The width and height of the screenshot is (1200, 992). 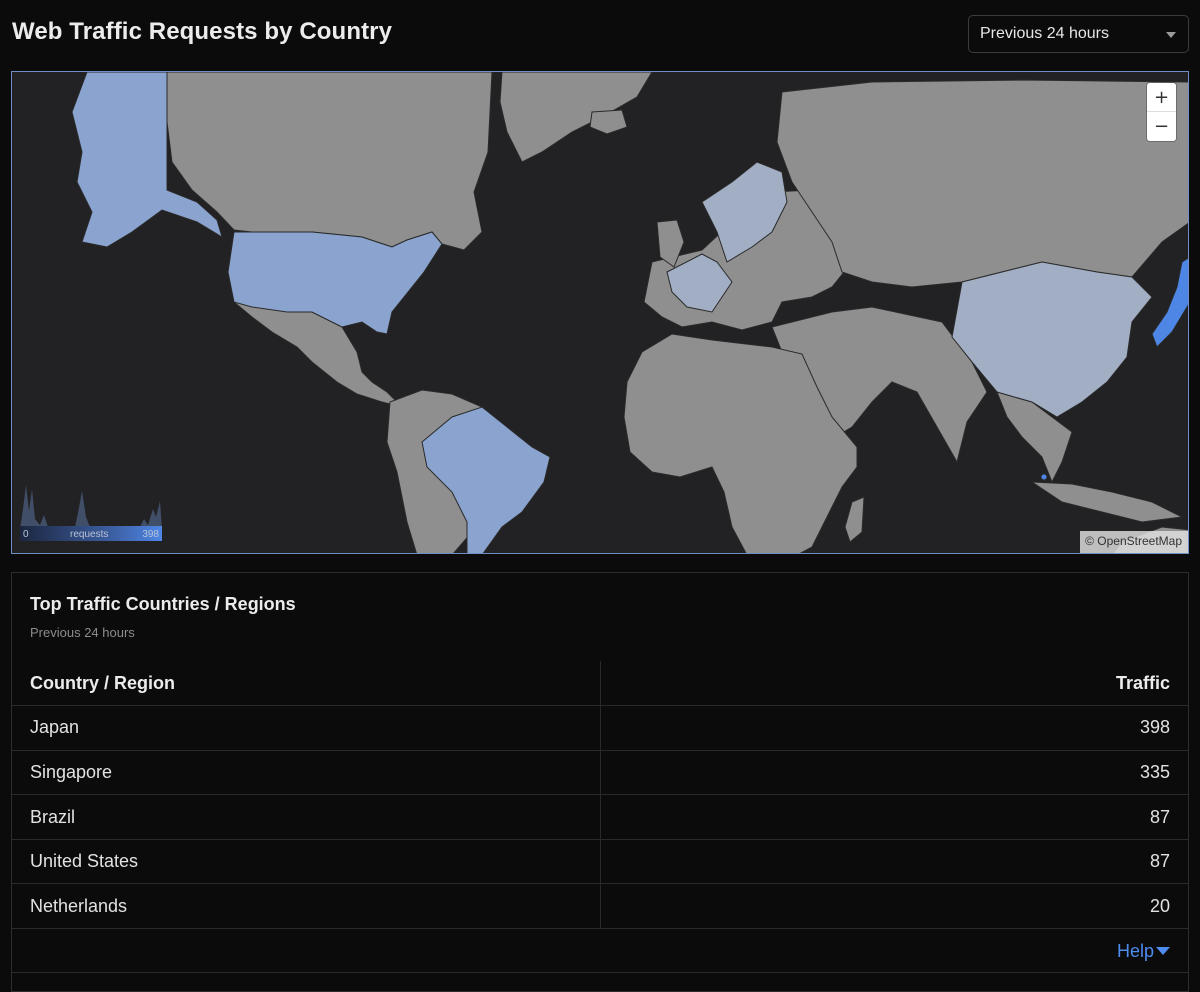 I want to click on time-range-value: Previous 24 hours, so click(x=1044, y=33).